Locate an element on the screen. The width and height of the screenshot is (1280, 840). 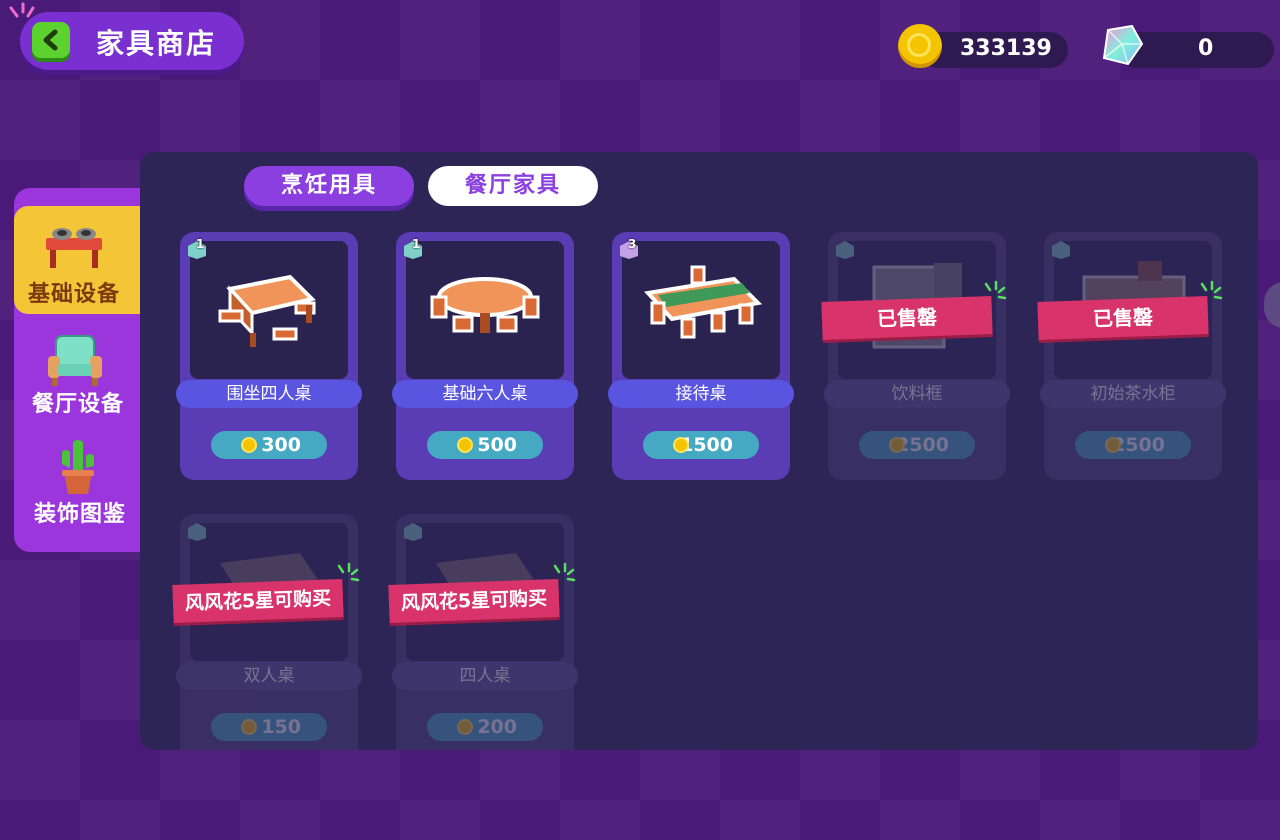
sidebar-item-label: 餐厅设备 is located at coordinates (78, 404).